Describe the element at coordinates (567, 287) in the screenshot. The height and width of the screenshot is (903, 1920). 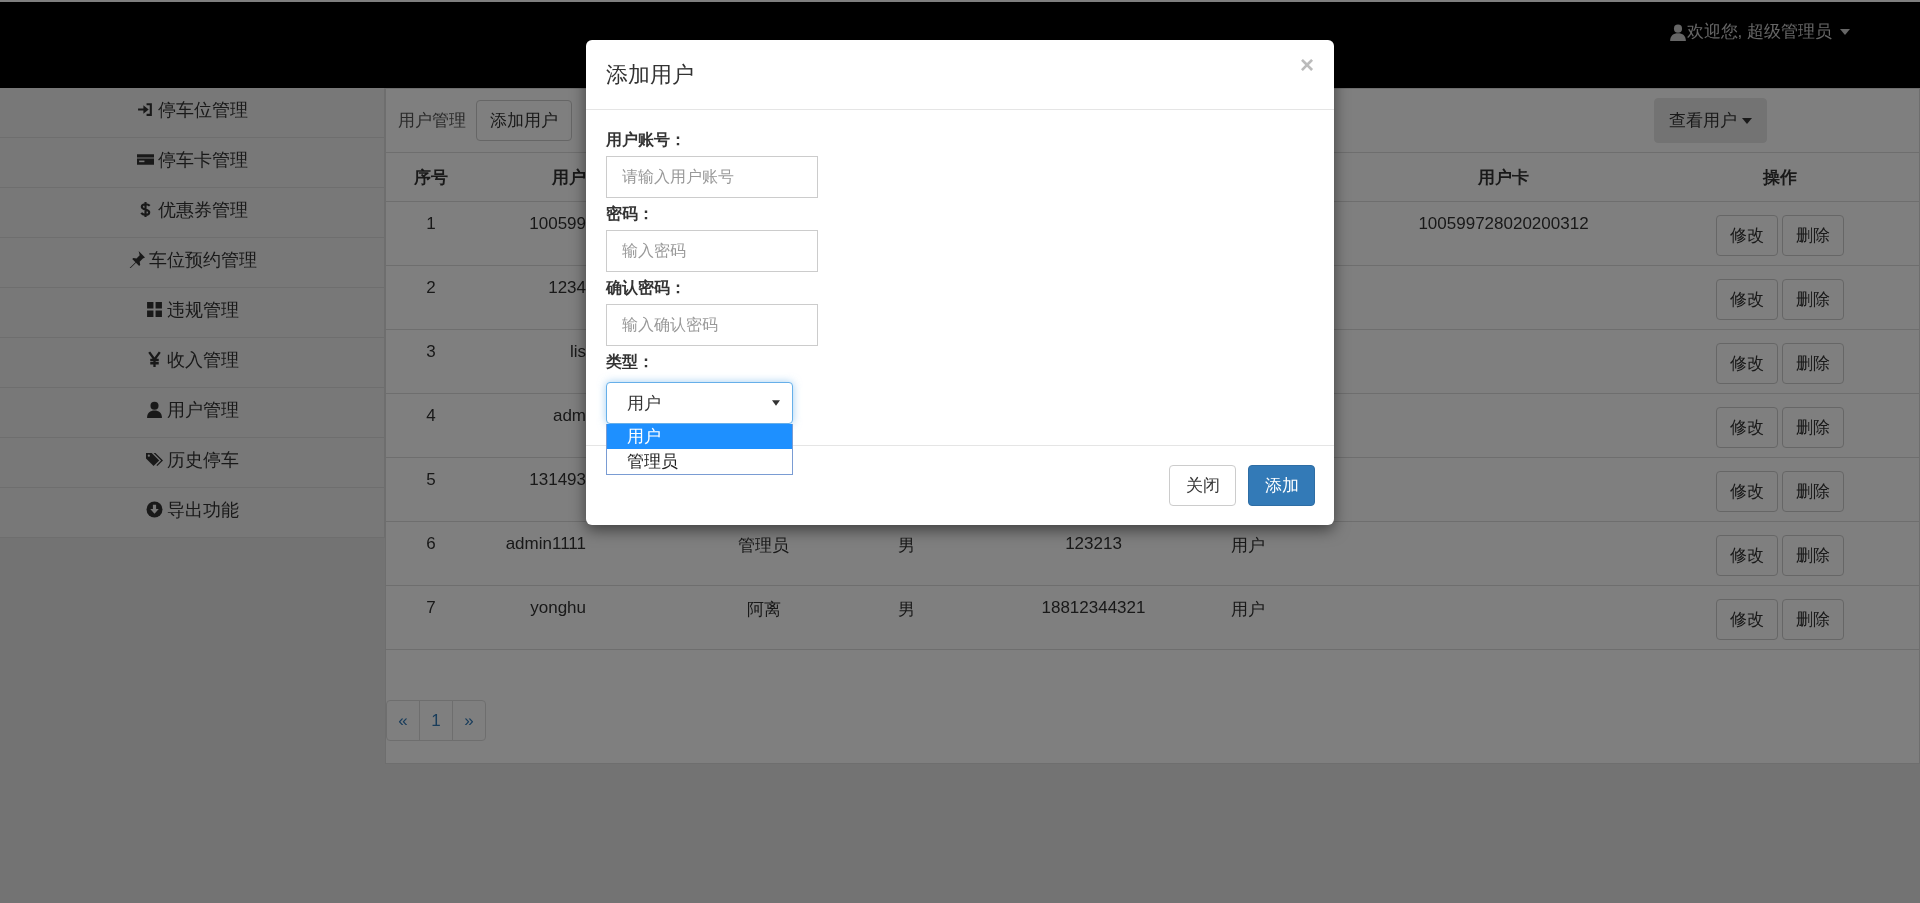
I see `table-cell: 1234` at that location.